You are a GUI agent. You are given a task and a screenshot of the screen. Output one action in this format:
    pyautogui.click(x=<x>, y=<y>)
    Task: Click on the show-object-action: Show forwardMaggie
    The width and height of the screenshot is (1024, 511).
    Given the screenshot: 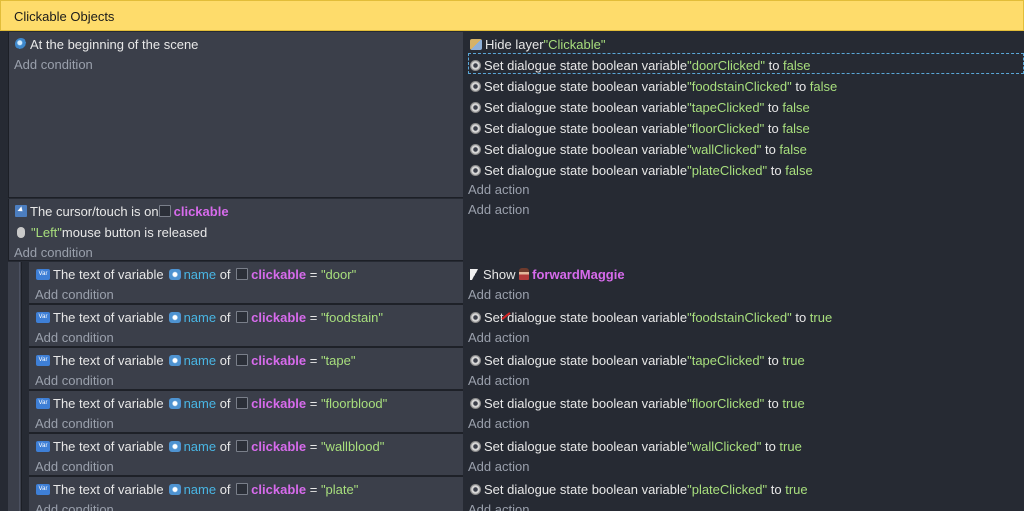 What is the action you would take?
    pyautogui.click(x=547, y=274)
    